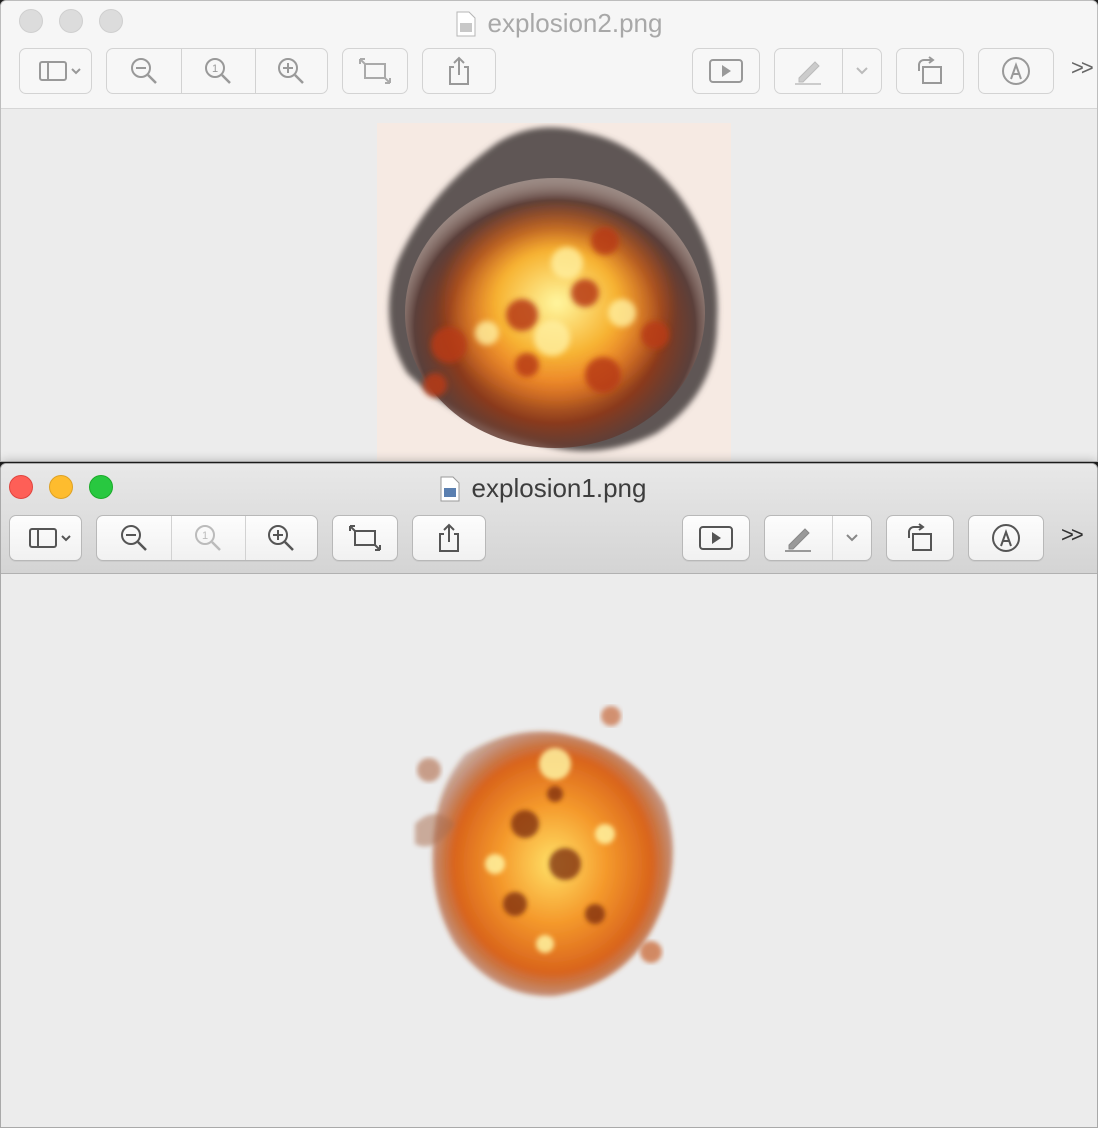 The width and height of the screenshot is (1098, 1128). What do you see at coordinates (549, 55) in the screenshot?
I see `window-titlebar: explosion2.png 1 >>` at bounding box center [549, 55].